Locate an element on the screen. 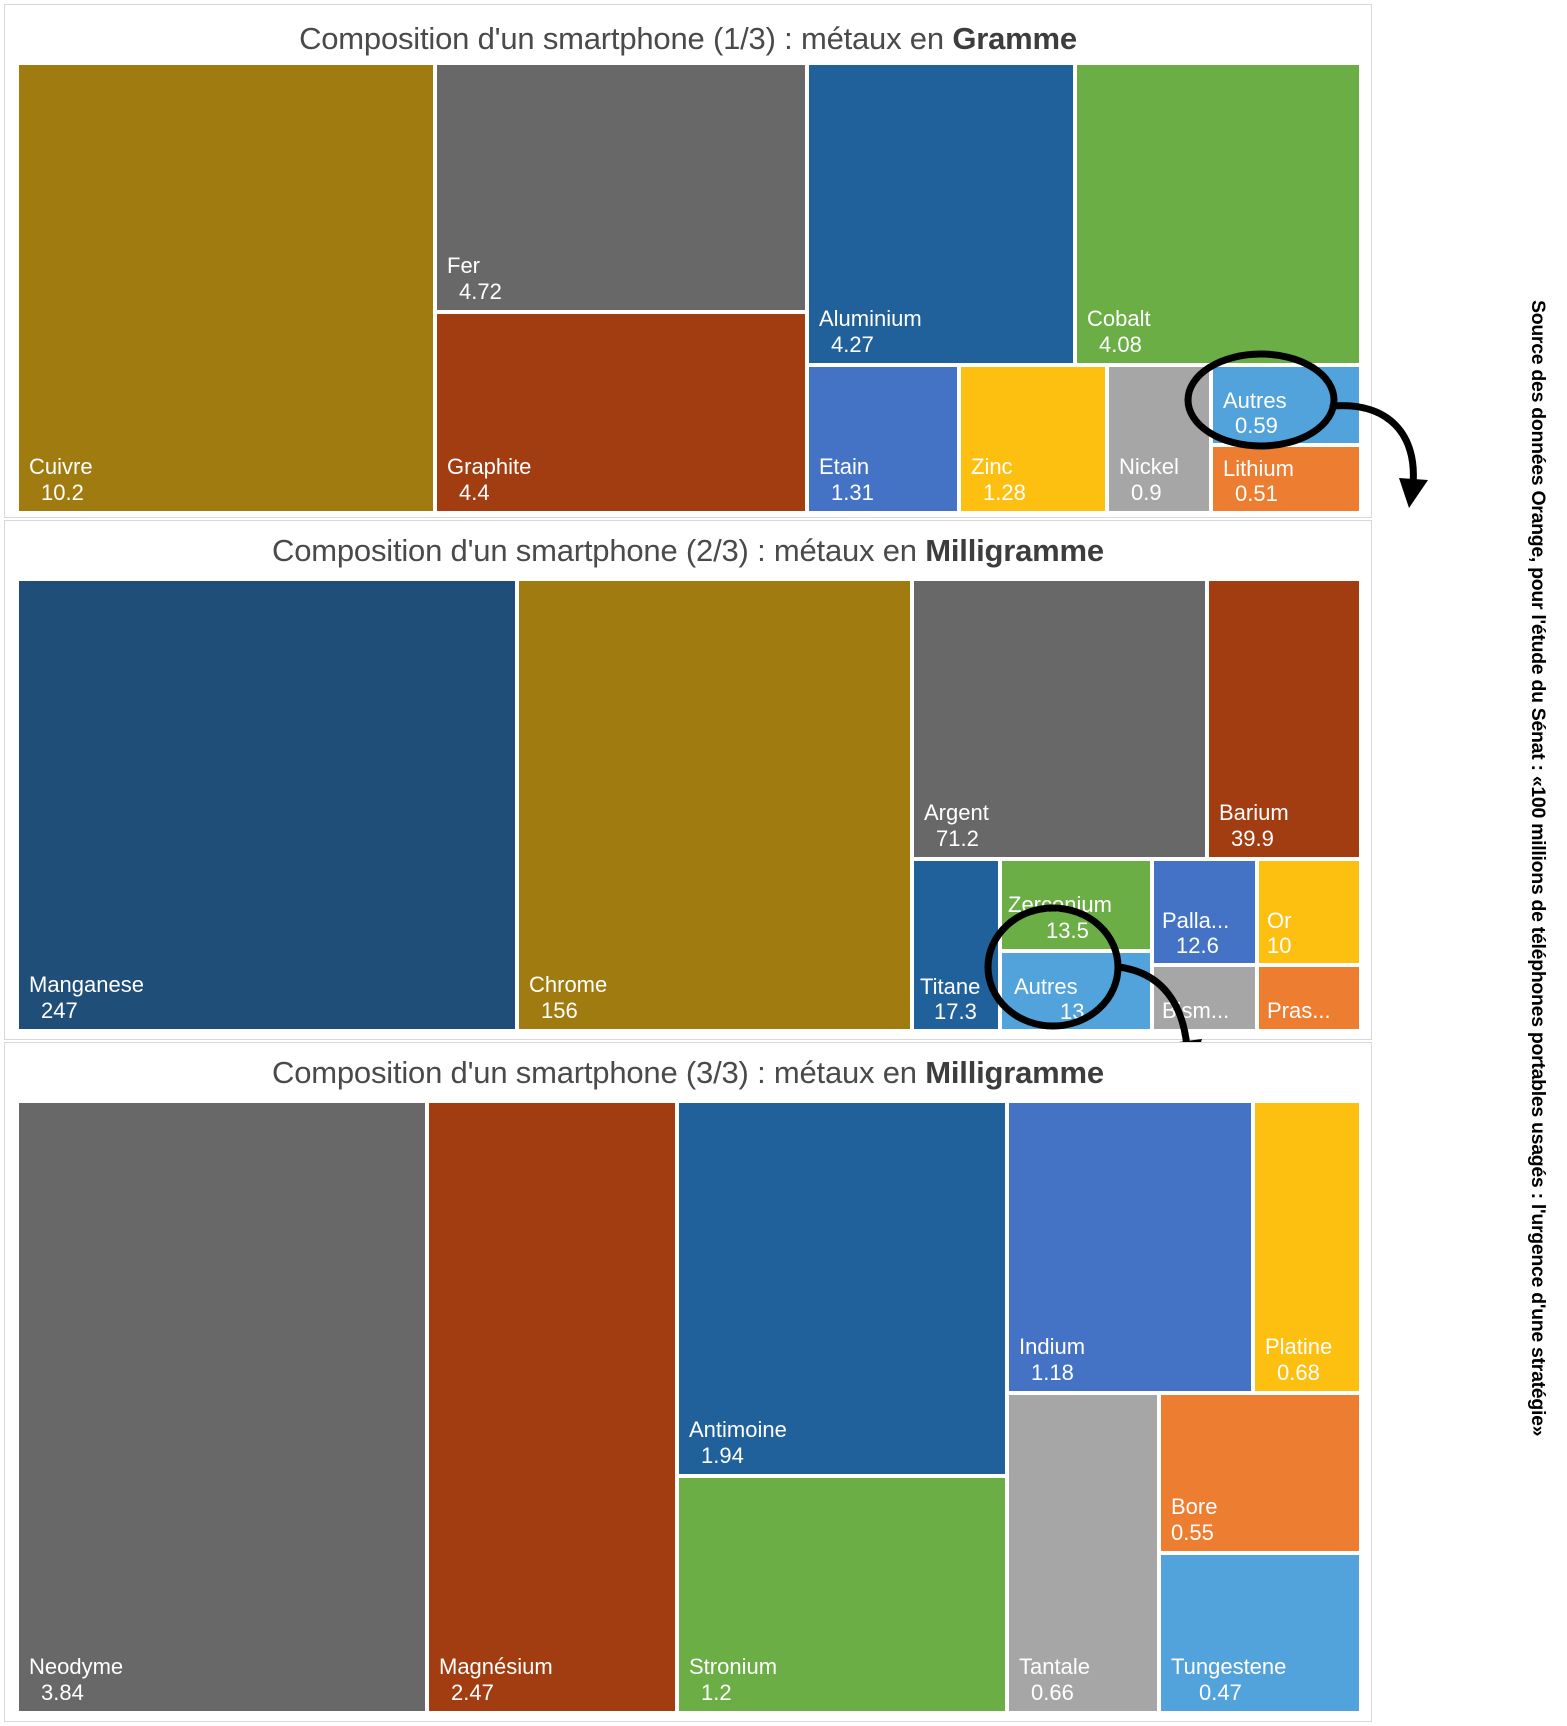 The height and width of the screenshot is (1726, 1567). tile-bore: Bore 0.55 is located at coordinates (1260, 1473).